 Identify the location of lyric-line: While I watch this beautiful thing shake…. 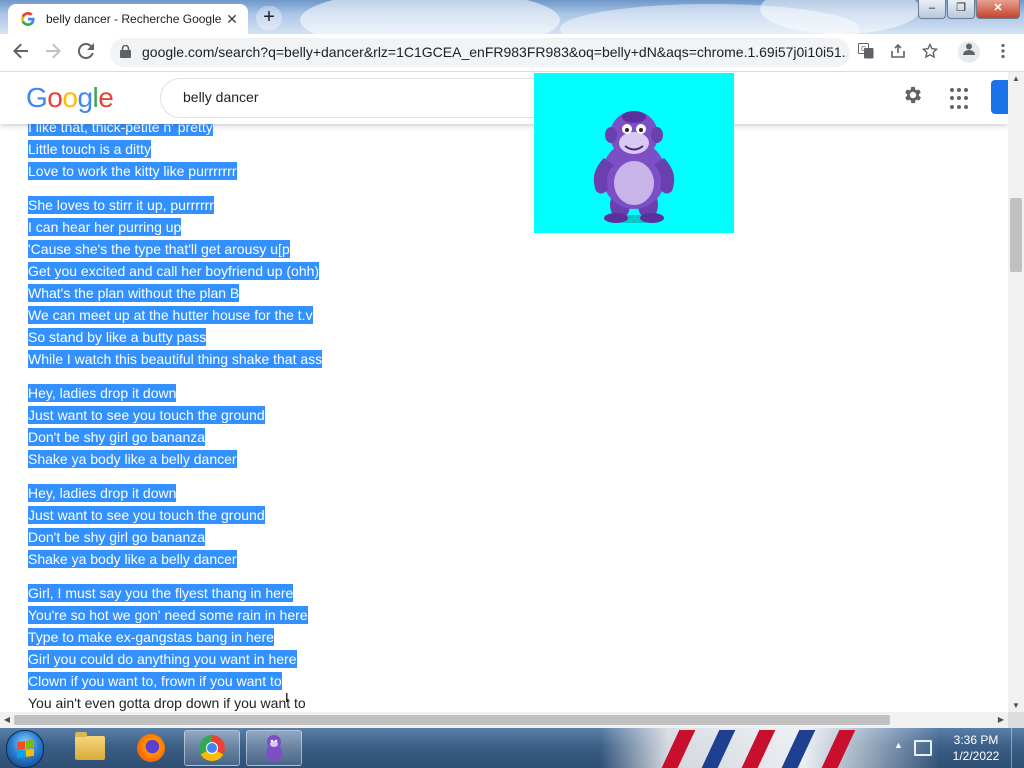
(175, 359).